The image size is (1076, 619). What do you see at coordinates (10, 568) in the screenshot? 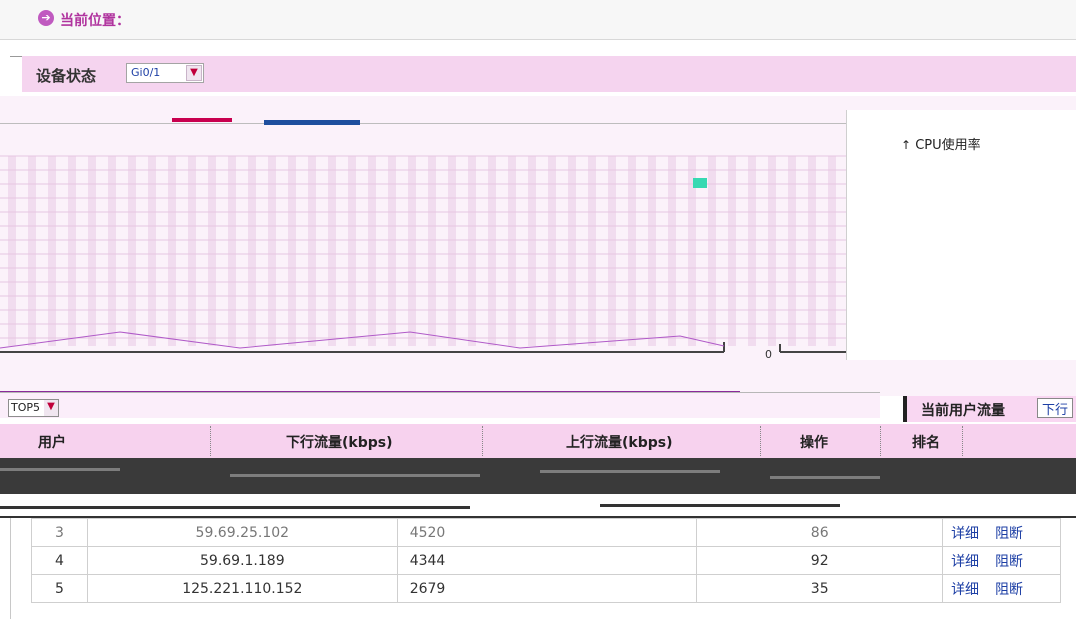
I see `table-left-border` at bounding box center [10, 568].